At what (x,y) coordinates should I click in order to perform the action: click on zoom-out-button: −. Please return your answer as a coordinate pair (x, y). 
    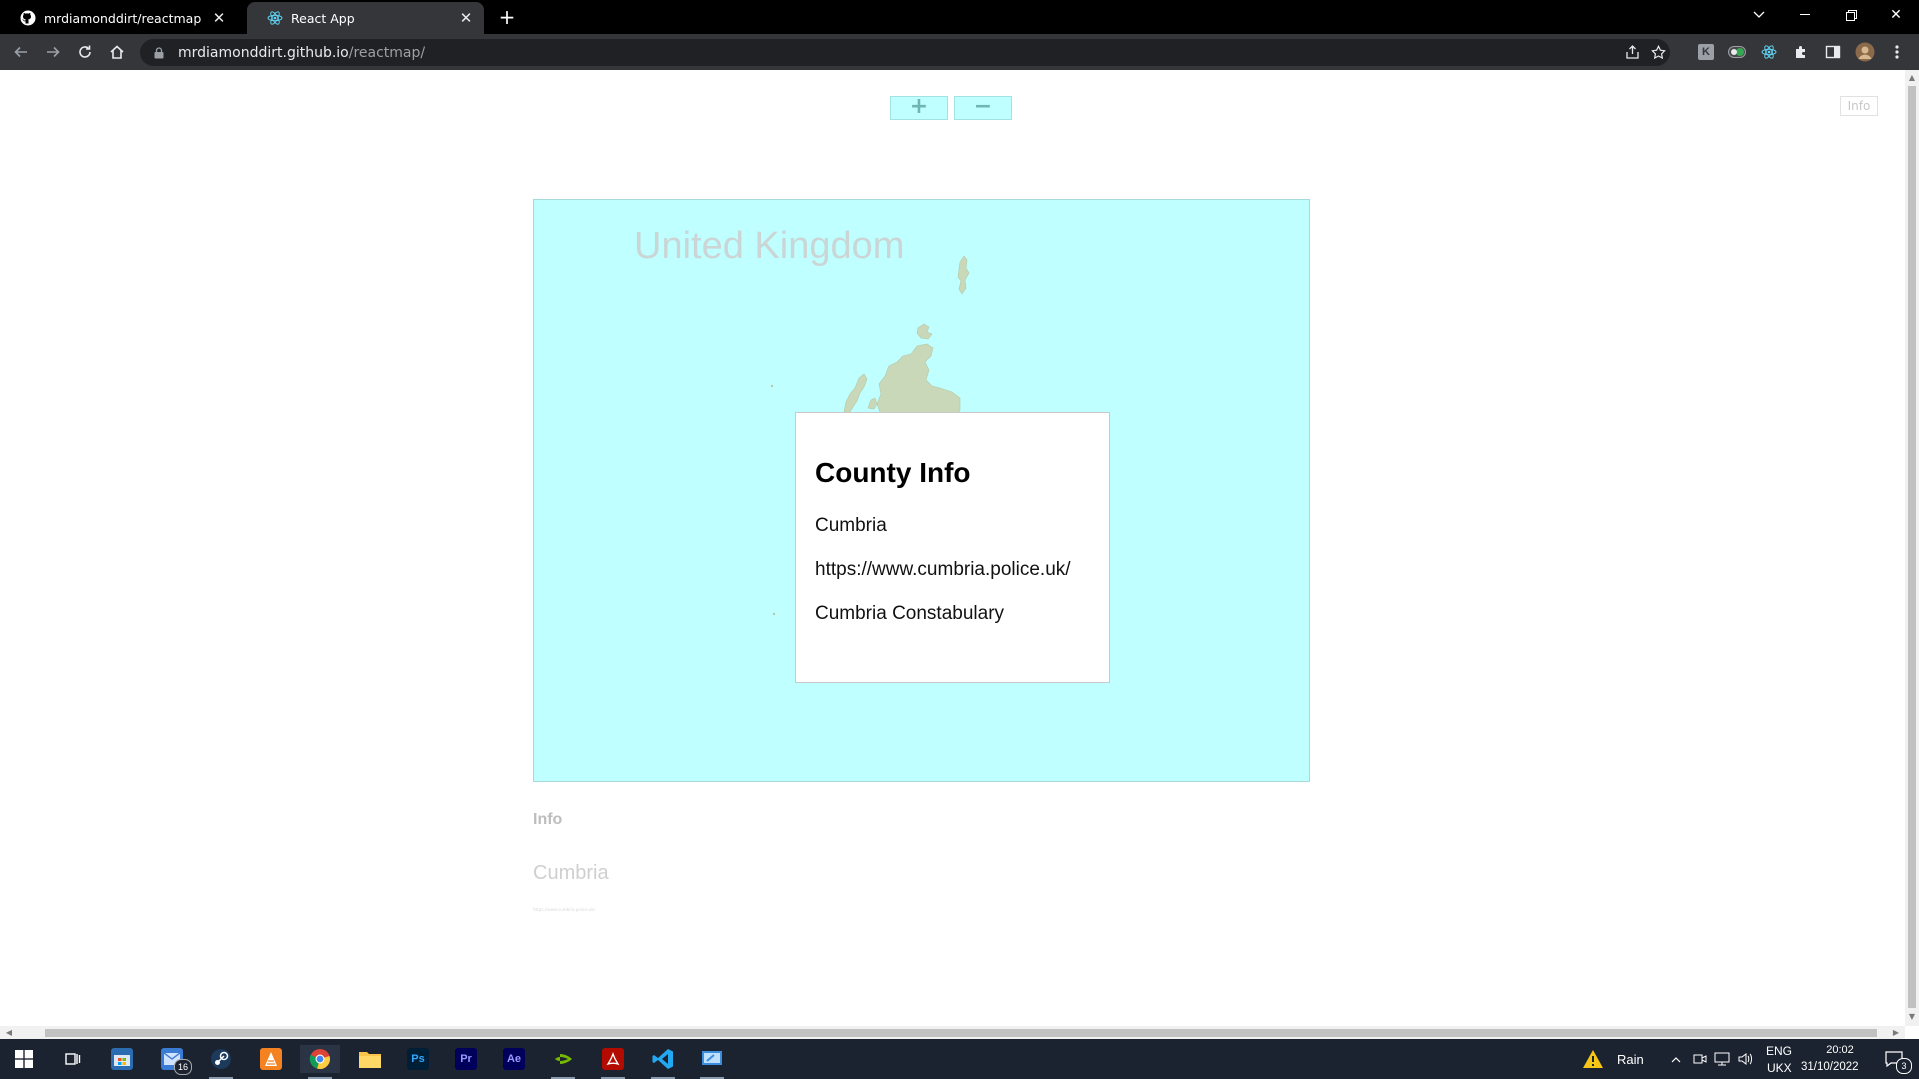
    Looking at the image, I should click on (983, 108).